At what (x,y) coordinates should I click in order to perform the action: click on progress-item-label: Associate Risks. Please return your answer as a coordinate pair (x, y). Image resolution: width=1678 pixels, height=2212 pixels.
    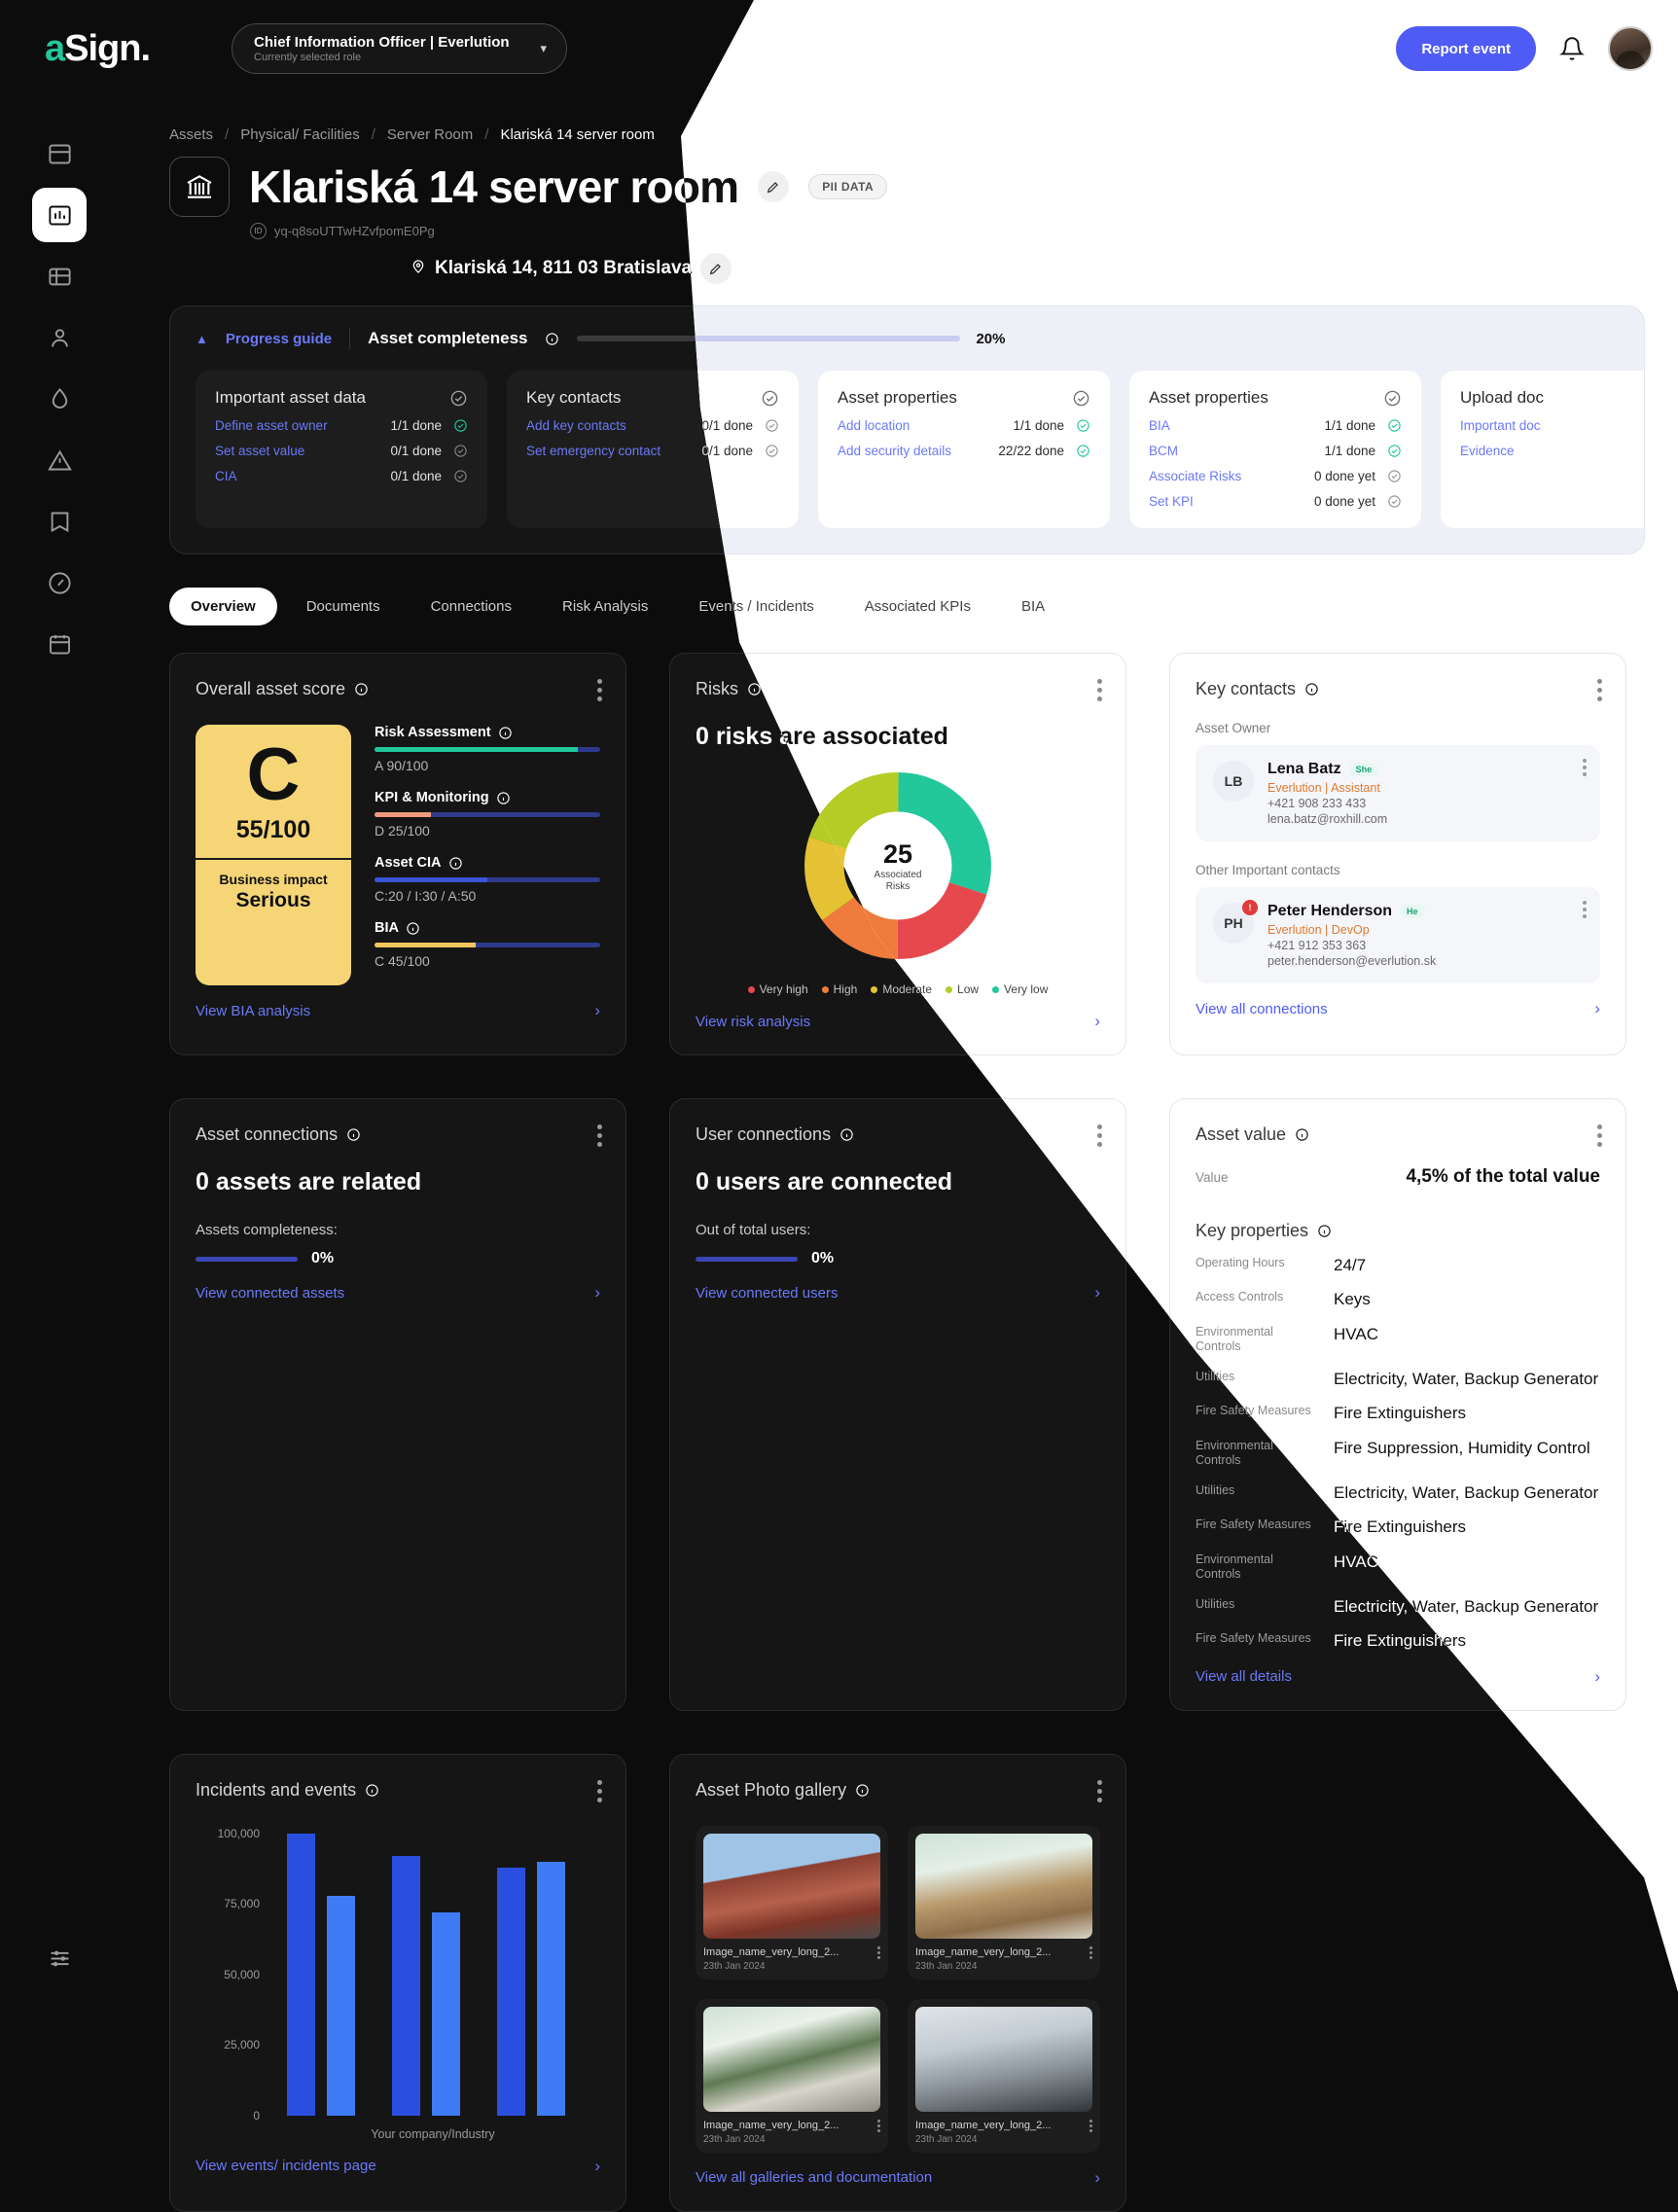
    Looking at the image, I should click on (1231, 476).